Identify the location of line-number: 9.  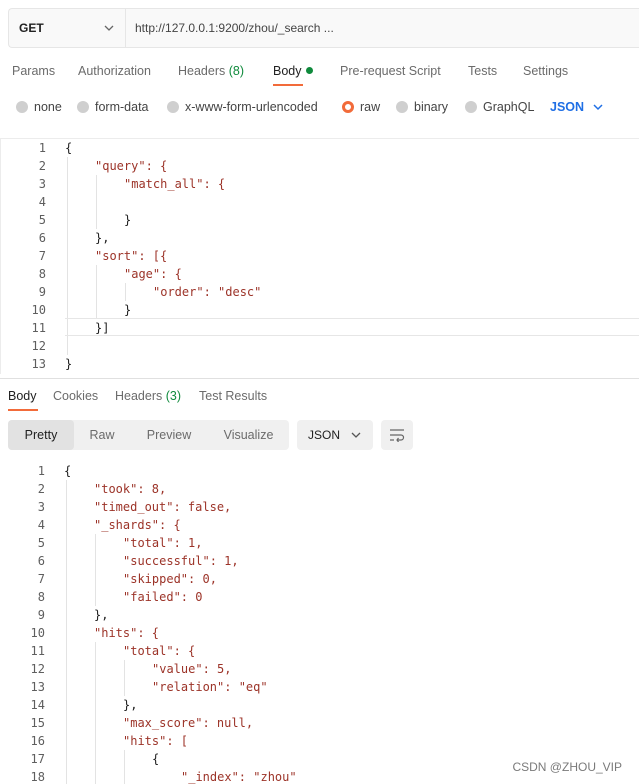
(42, 292).